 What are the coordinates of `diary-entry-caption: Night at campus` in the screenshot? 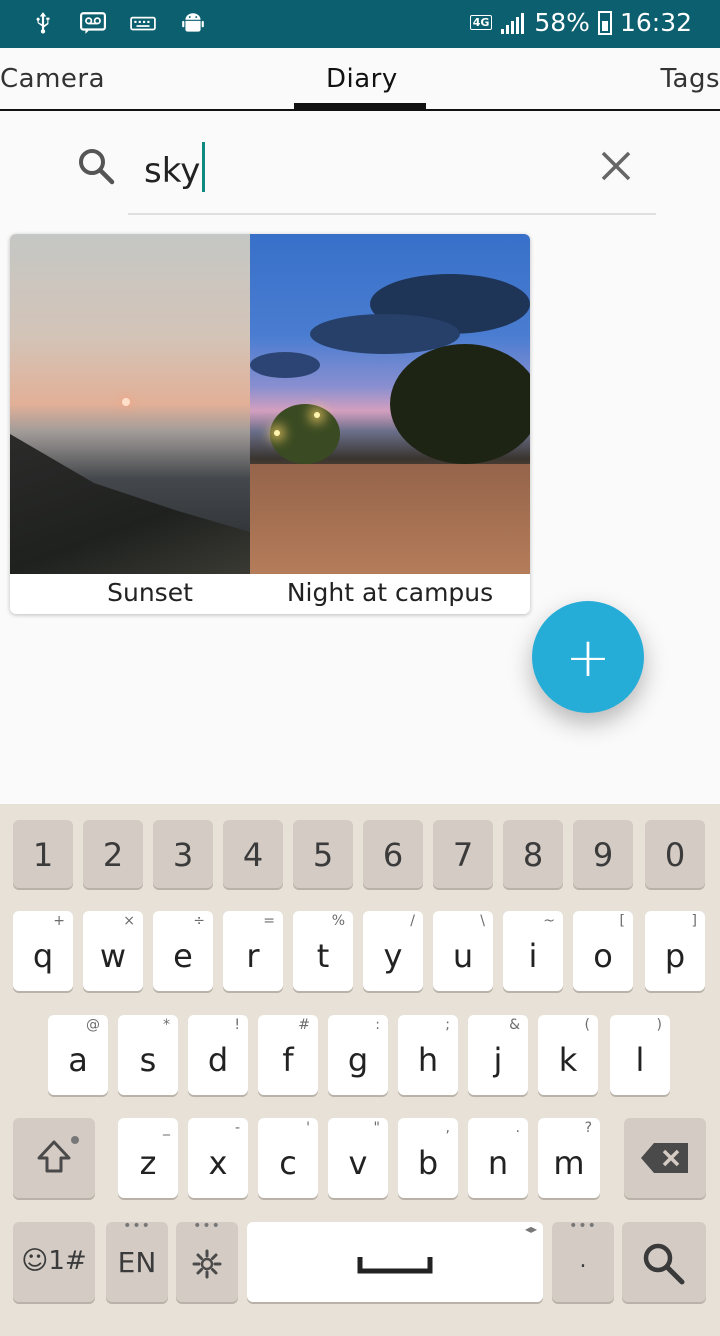 It's located at (390, 592).